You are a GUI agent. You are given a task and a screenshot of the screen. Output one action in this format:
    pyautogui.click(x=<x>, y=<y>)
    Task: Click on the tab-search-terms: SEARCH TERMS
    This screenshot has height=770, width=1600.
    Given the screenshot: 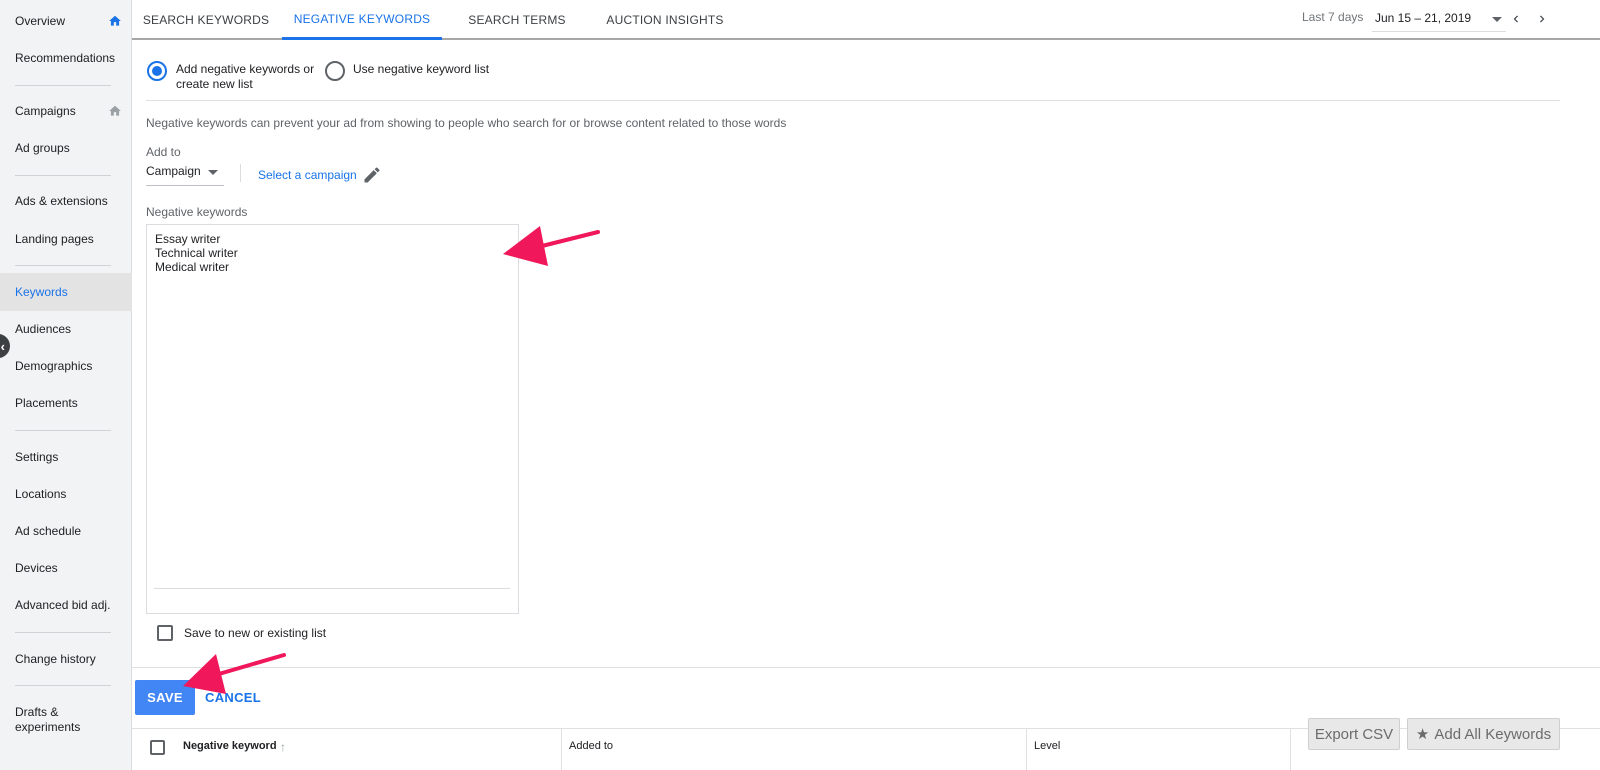 What is the action you would take?
    pyautogui.click(x=517, y=20)
    